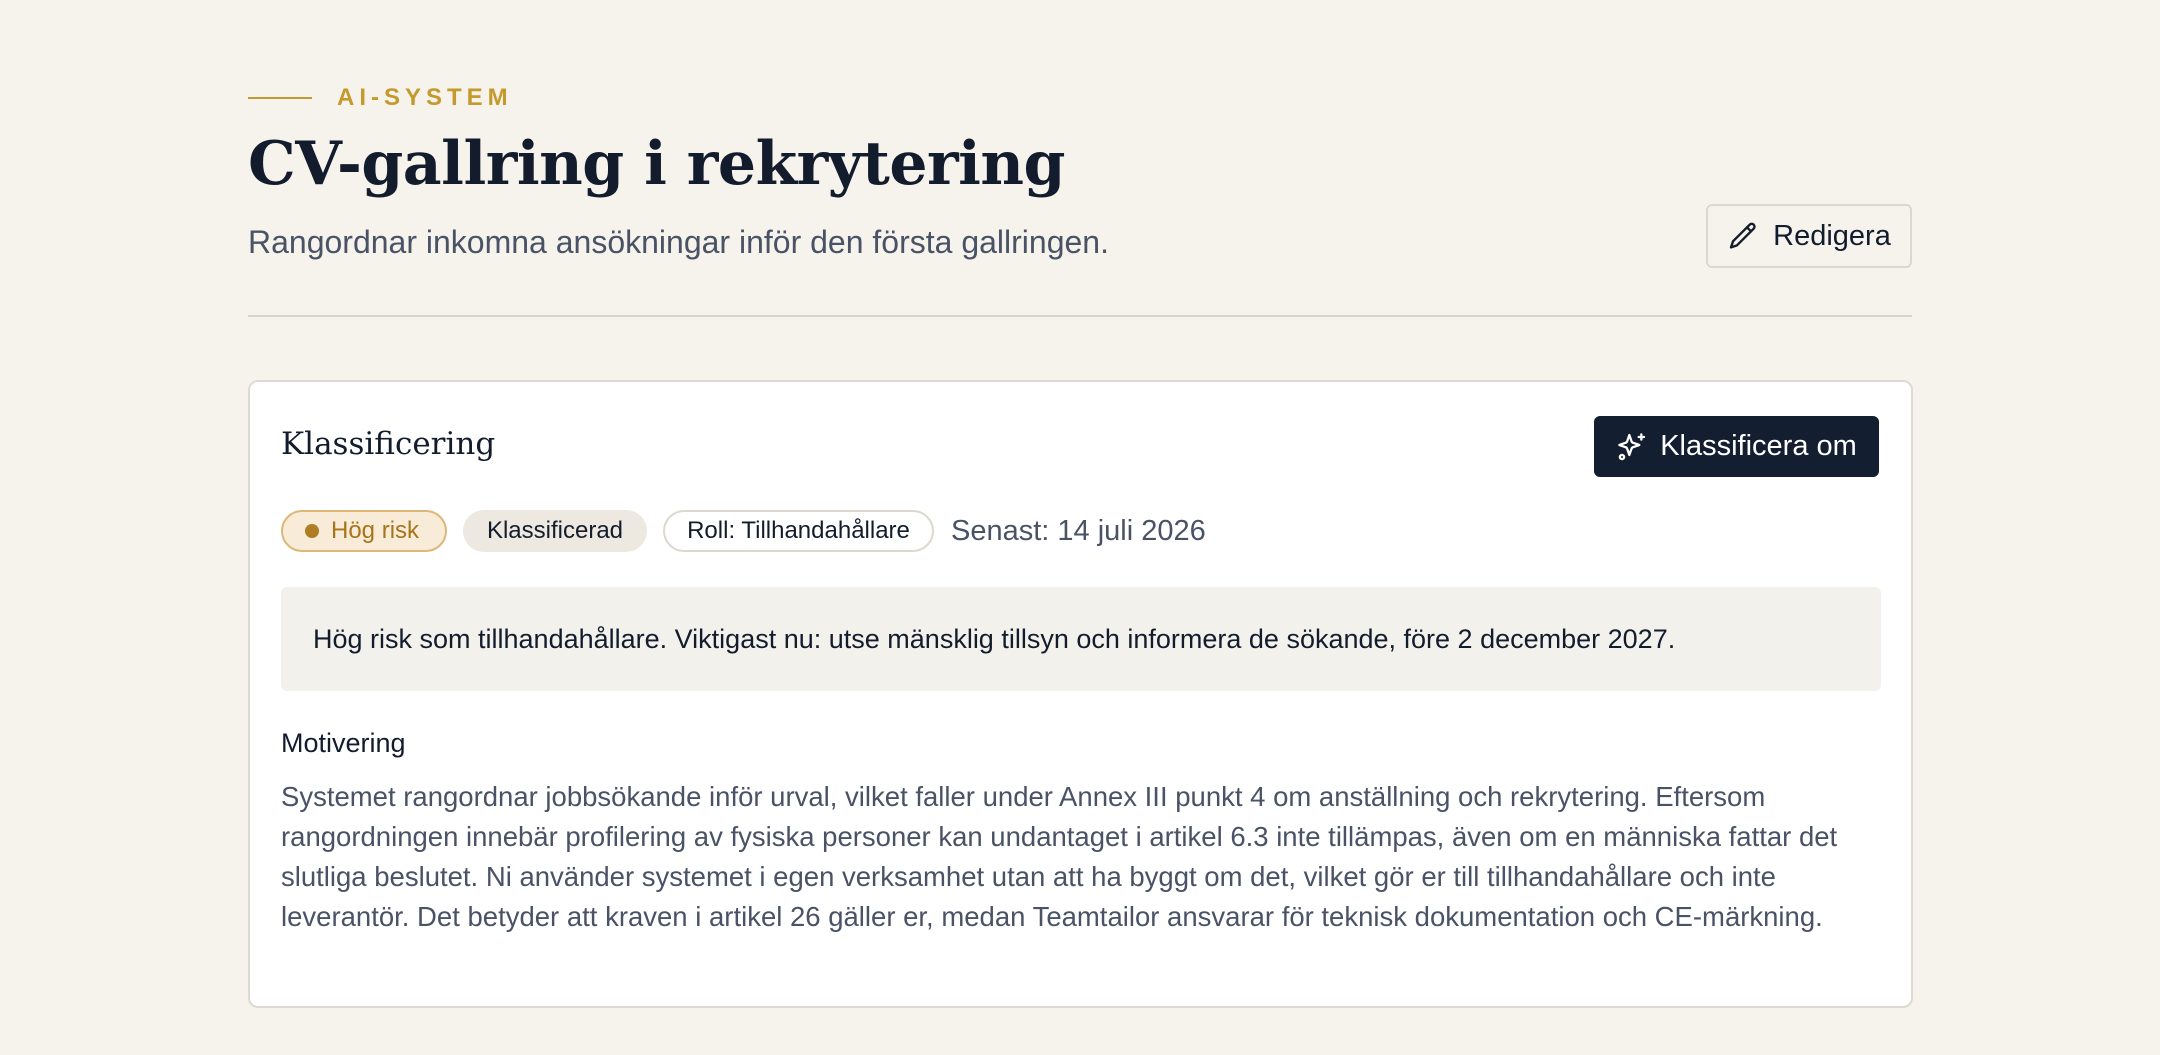 The width and height of the screenshot is (2160, 1055). Describe the element at coordinates (388, 444) in the screenshot. I see `classification-title: Klassificering` at that location.